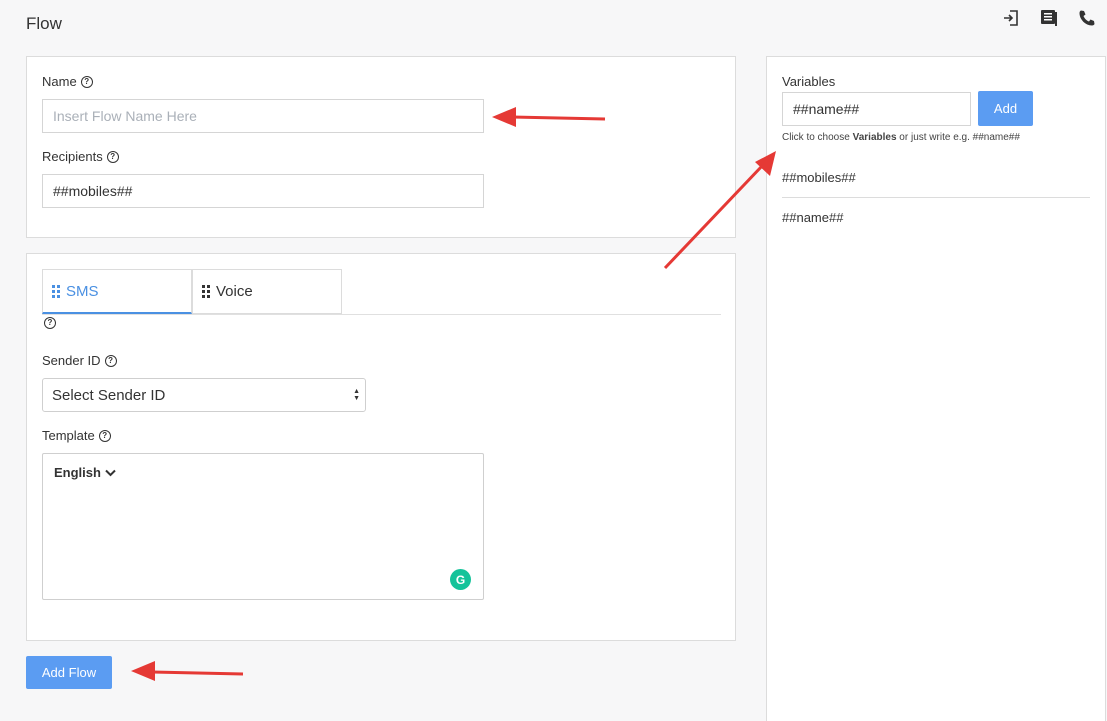 The image size is (1107, 721). Describe the element at coordinates (356, 395) in the screenshot. I see `select-arrows-icon: ▲ ▼` at that location.